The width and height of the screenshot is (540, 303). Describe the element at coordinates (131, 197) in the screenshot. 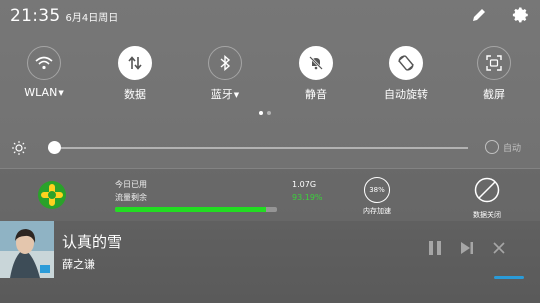

I see `remaining-label: 流量剩余` at that location.